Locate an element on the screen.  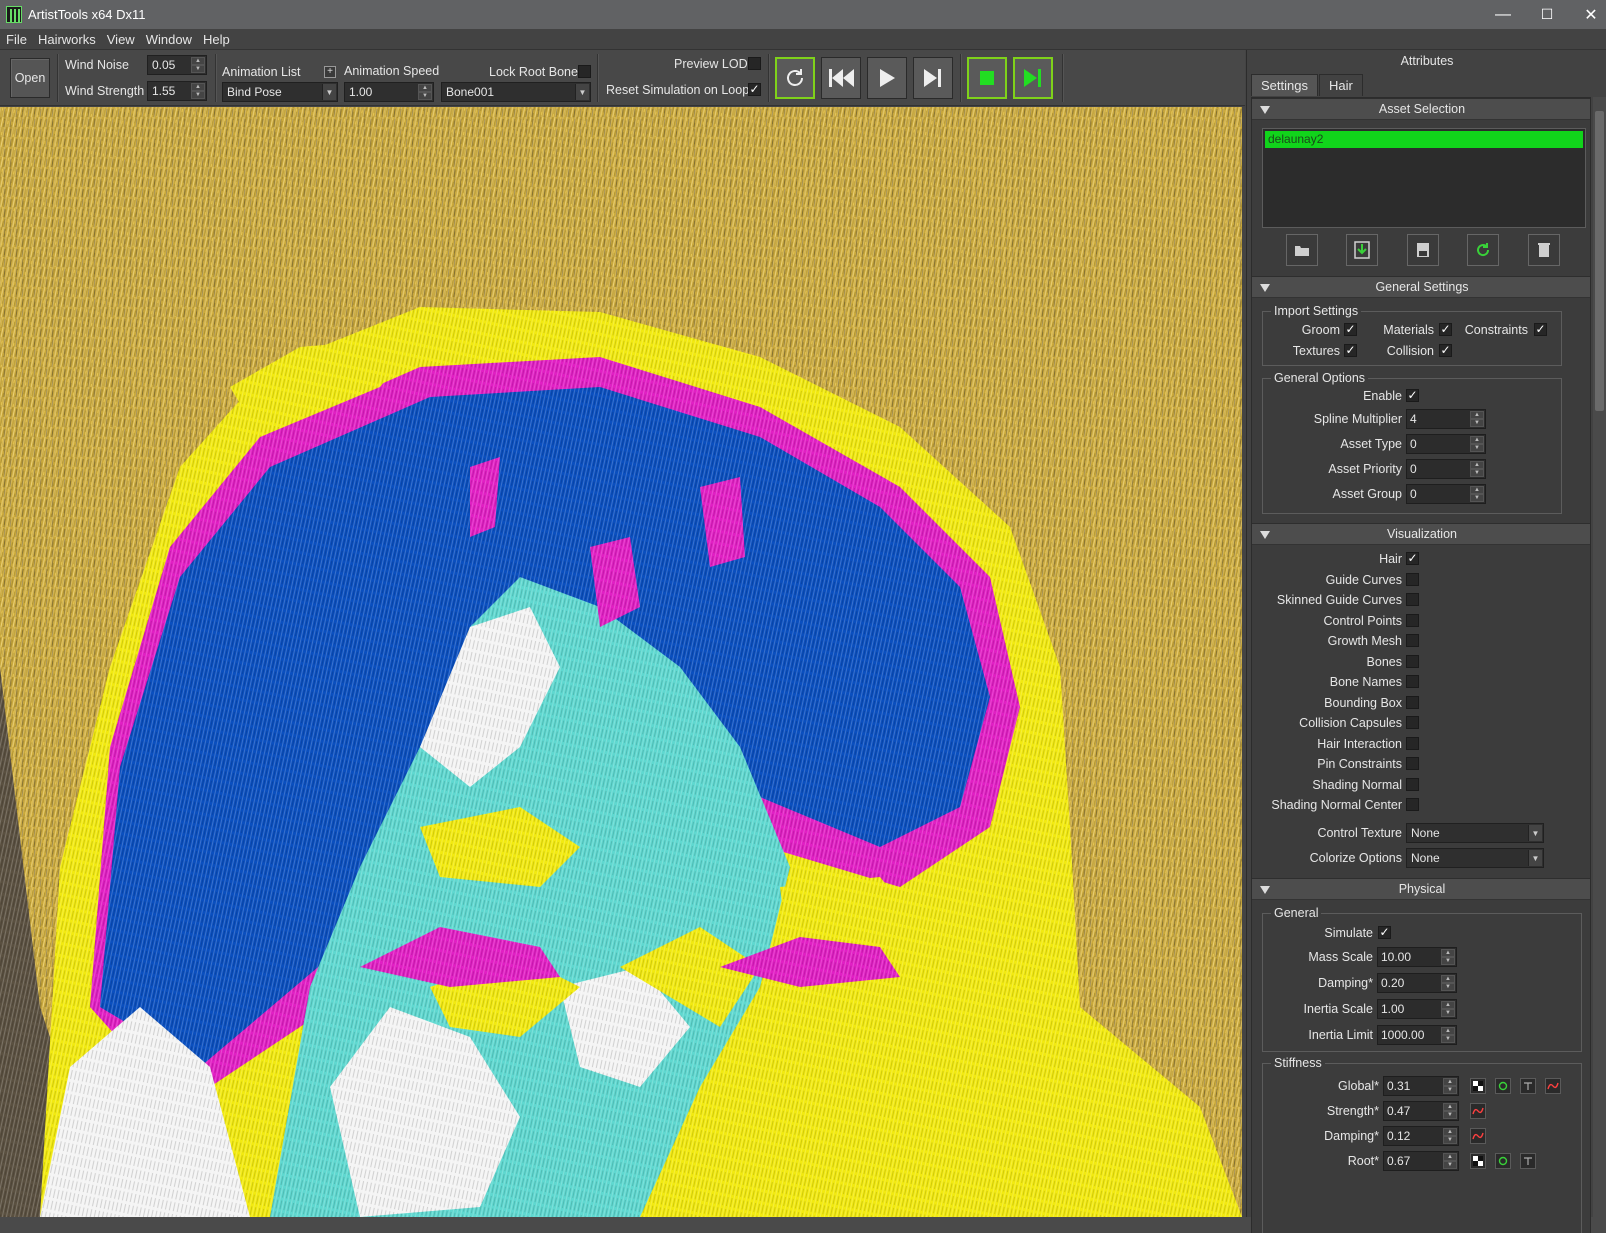
visualization-header: Visualization is located at coordinates (1421, 534).